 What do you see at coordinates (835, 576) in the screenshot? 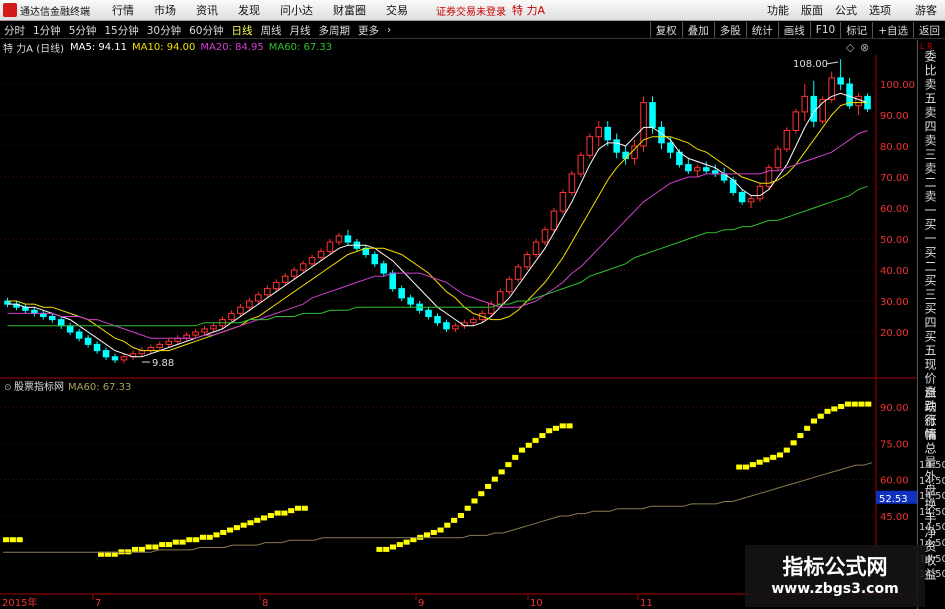
I see `watermark: 指标公式网 www.zbgs3.com` at bounding box center [835, 576].